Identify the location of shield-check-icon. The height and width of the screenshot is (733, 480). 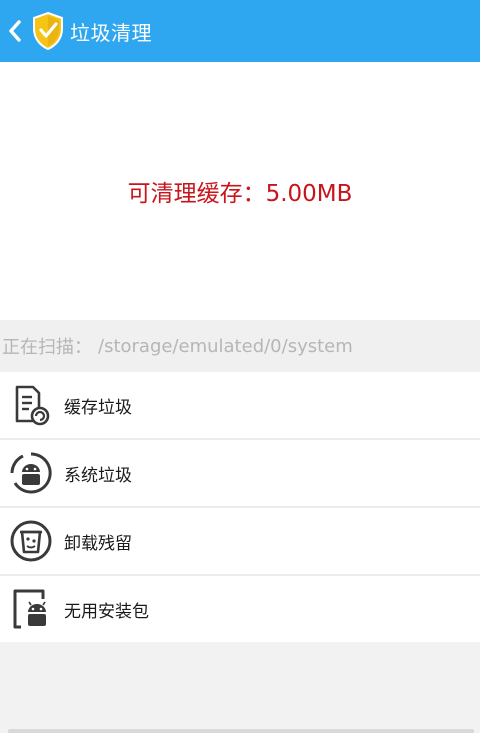
(48, 31).